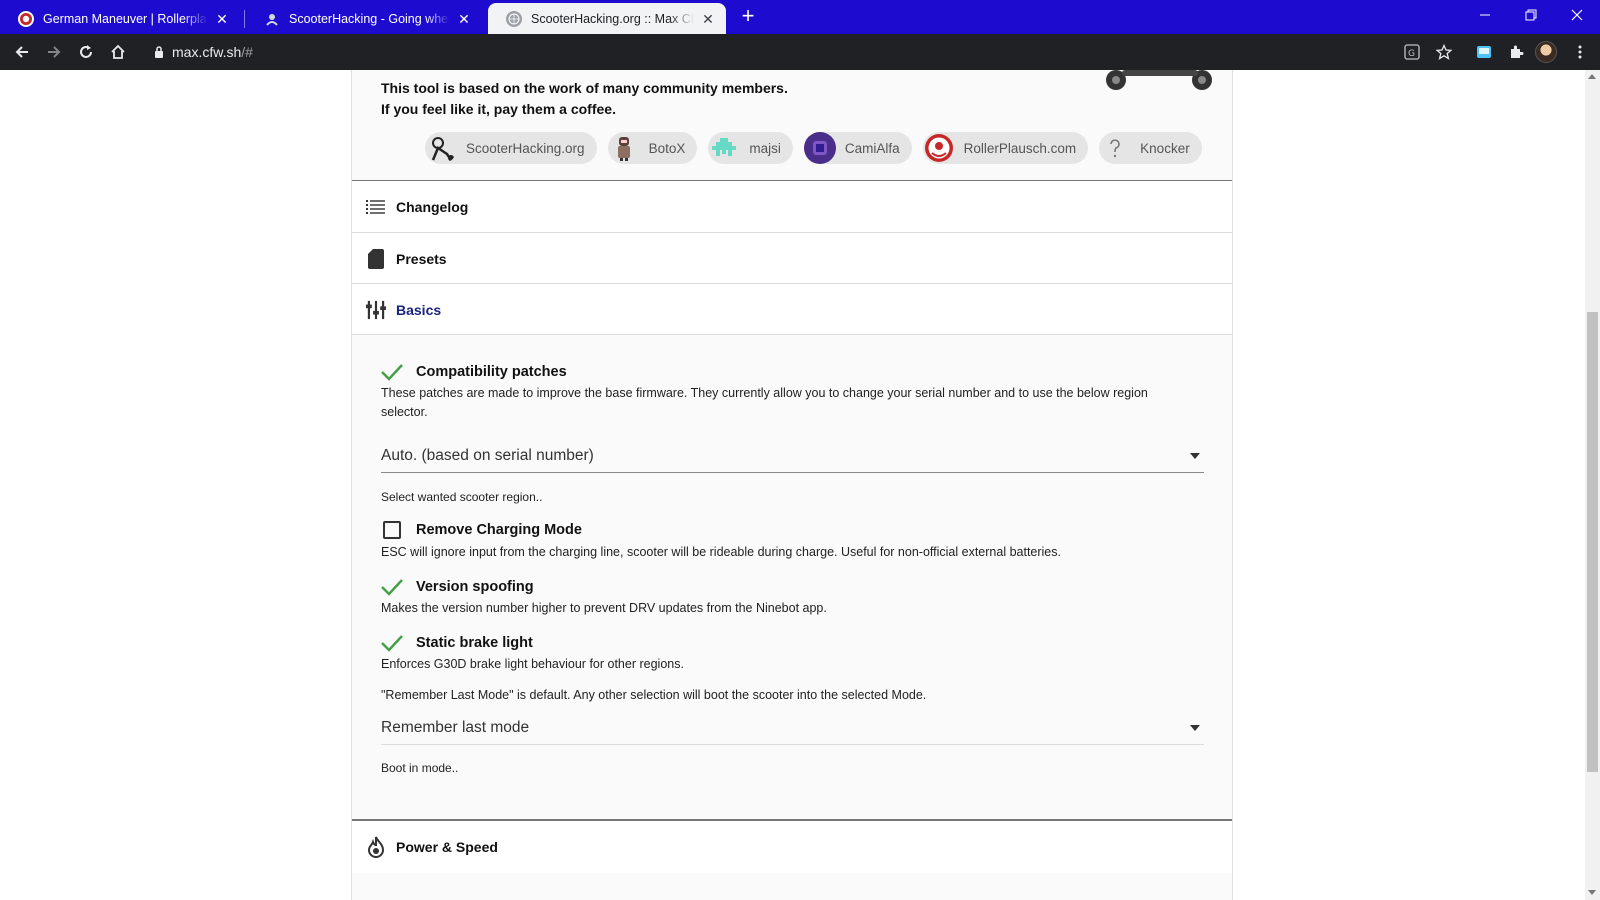  Describe the element at coordinates (1444, 52) in the screenshot. I see `bookmark-star-icon` at that location.